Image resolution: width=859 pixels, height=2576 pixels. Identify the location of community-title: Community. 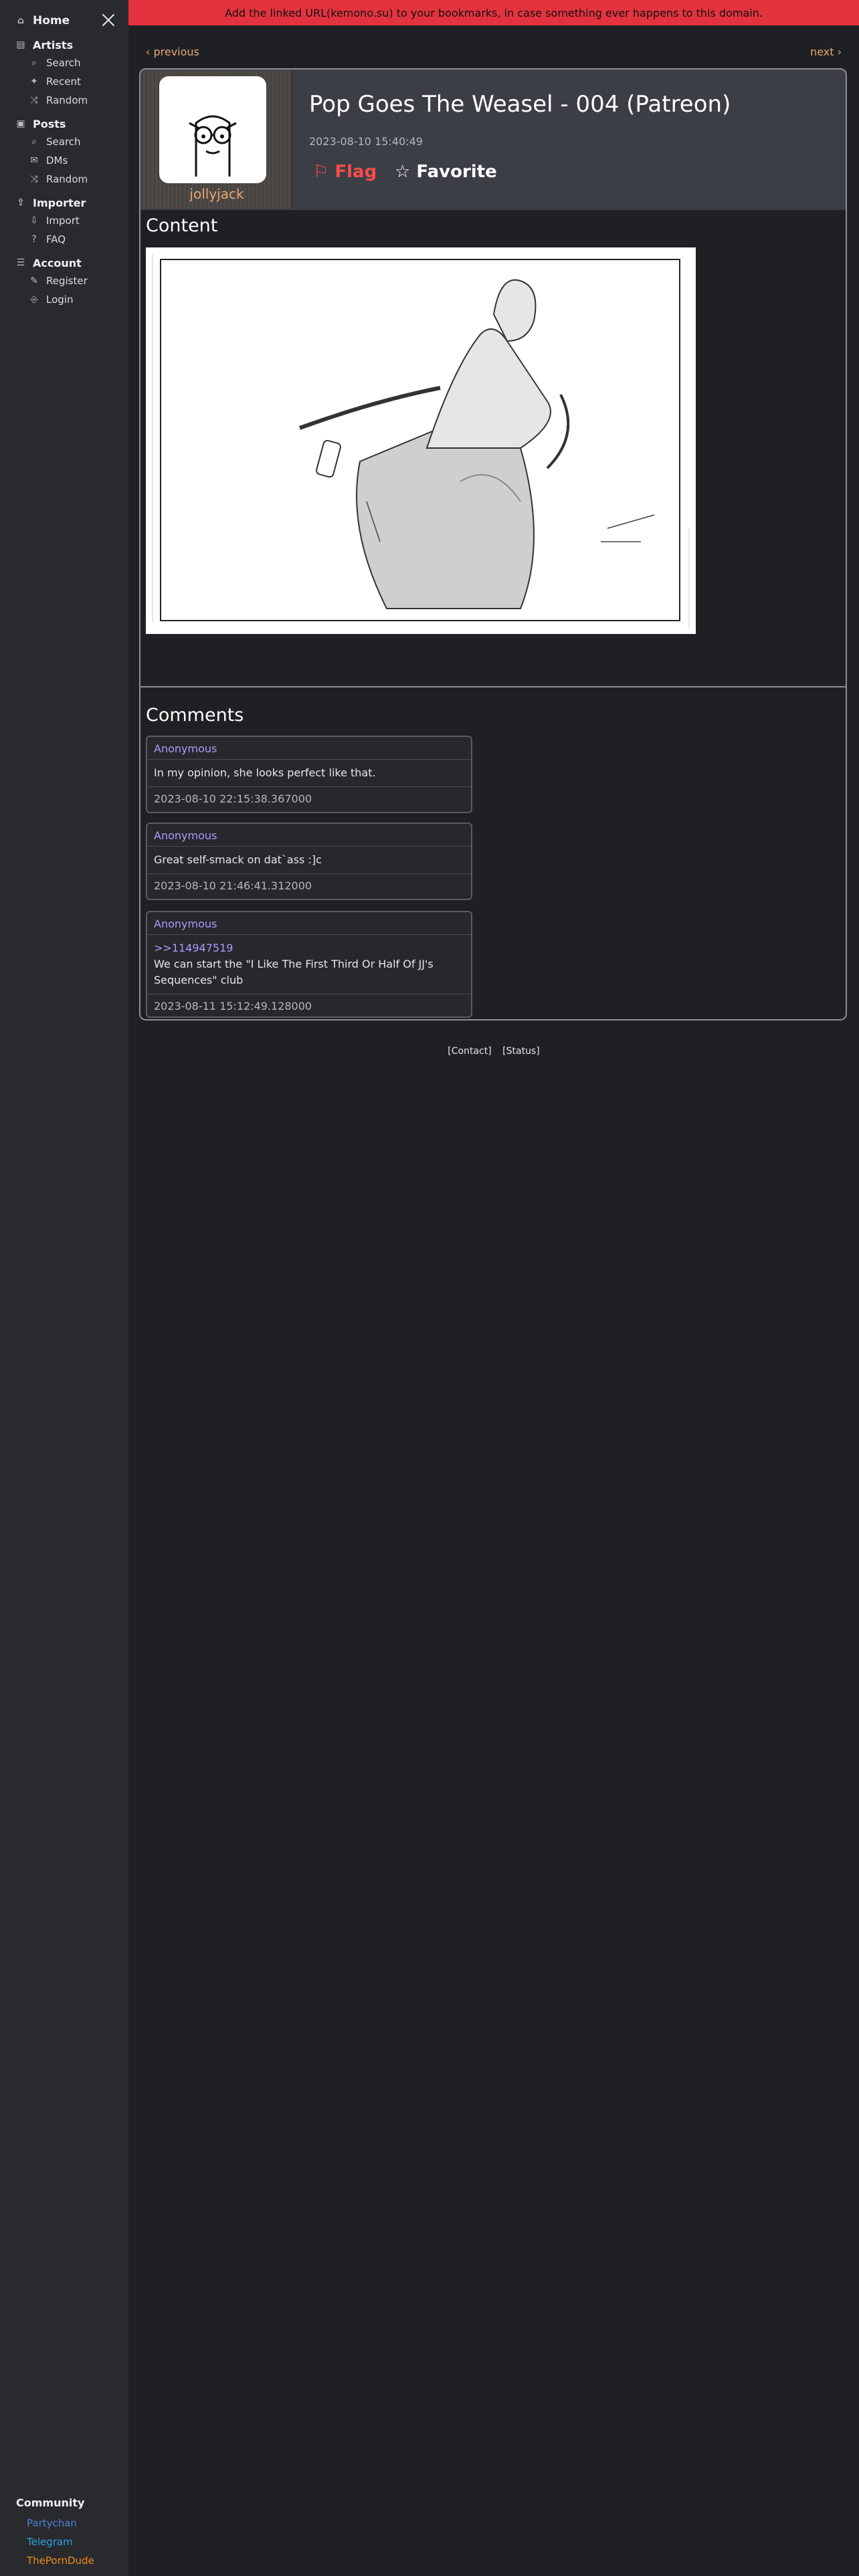
(50, 2502).